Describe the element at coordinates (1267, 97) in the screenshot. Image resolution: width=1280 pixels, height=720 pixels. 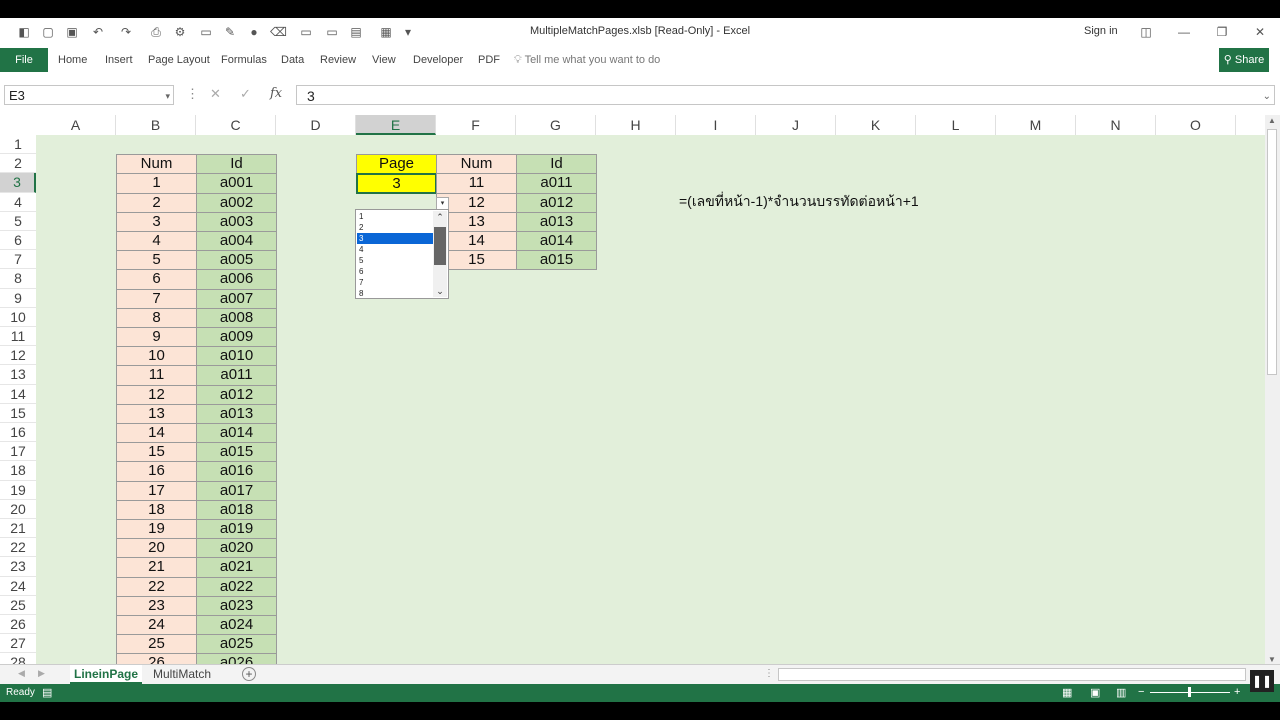
I see `expand-formula-icon: ⌄` at that location.